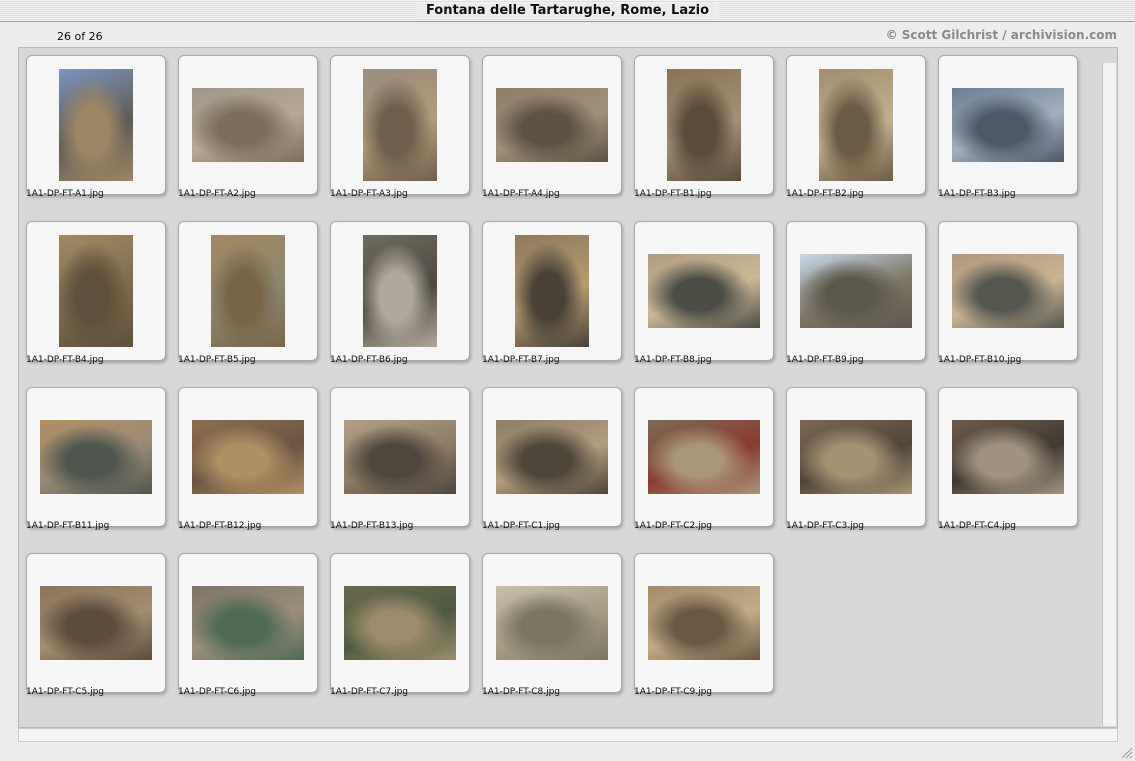 The image size is (1135, 761). I want to click on thumbnail-item: 1A1-DP-FT-B1.jpg, so click(703, 128).